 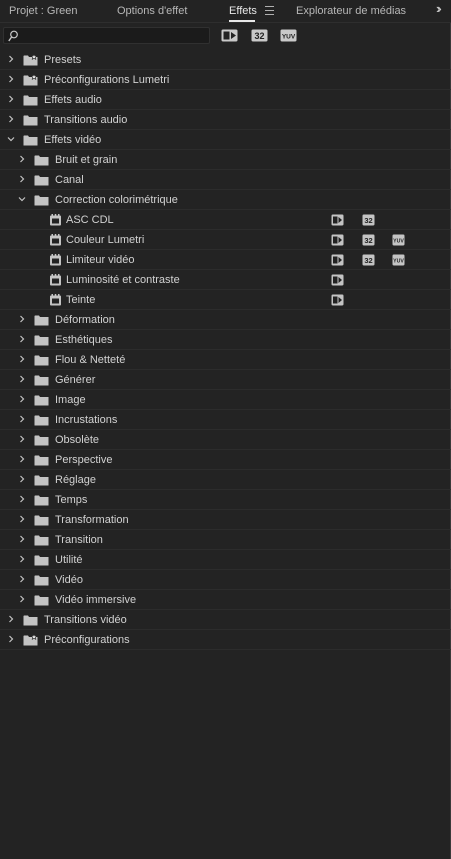 What do you see at coordinates (351, 11) in the screenshot?
I see `tab-media-browser: Explorateur de médias` at bounding box center [351, 11].